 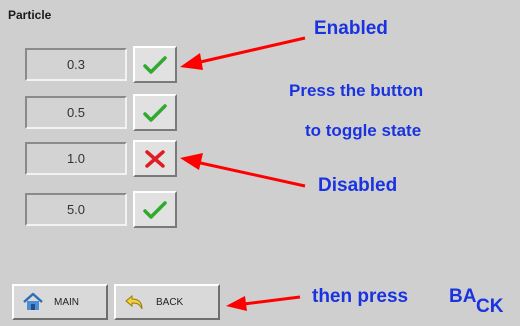 What do you see at coordinates (30, 15) in the screenshot?
I see `panel-title: Particle` at bounding box center [30, 15].